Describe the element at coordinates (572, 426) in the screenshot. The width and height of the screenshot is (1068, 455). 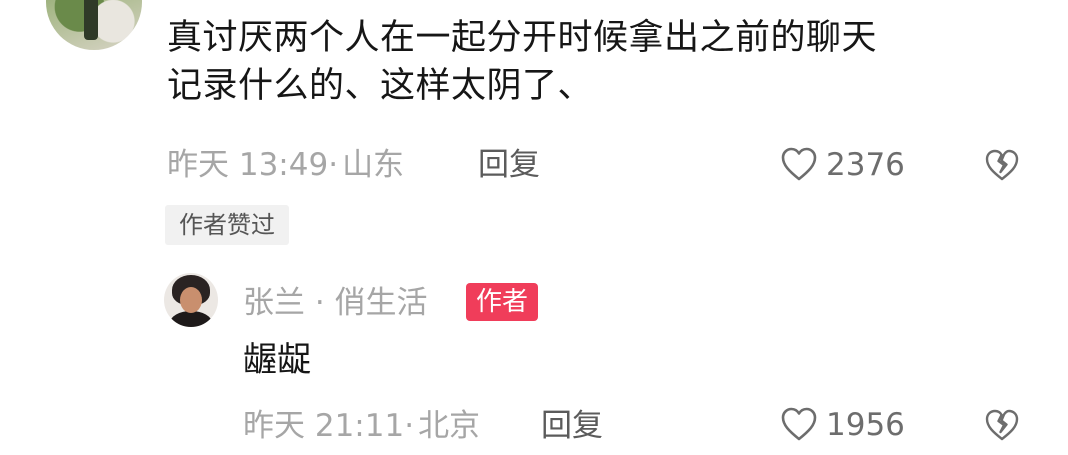
I see `reply-reply-button: 回复` at that location.